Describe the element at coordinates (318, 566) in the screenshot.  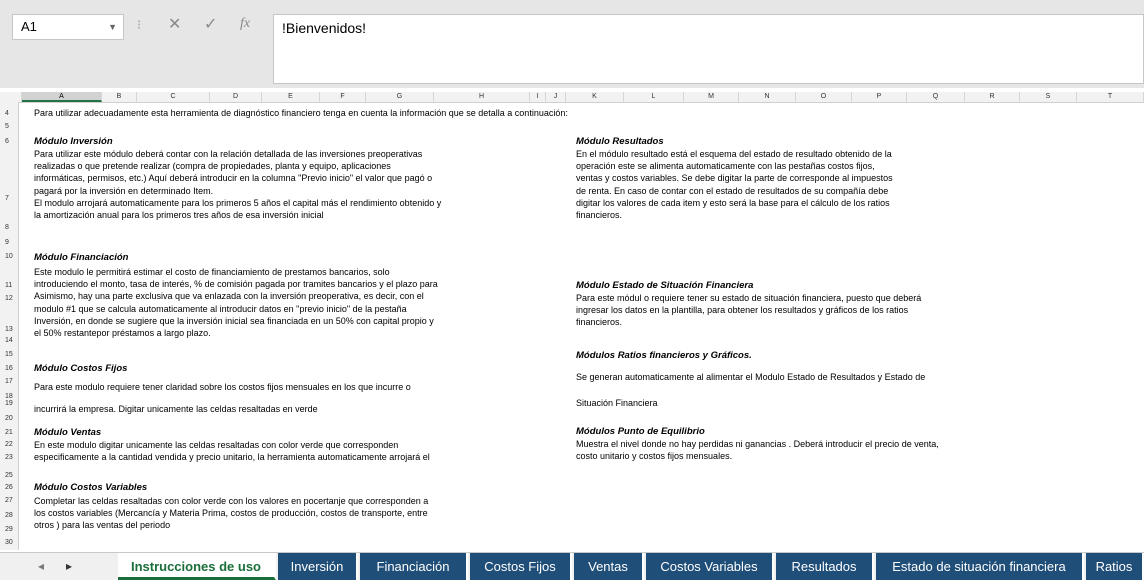
I see `tab-inversion: Inversión` at that location.